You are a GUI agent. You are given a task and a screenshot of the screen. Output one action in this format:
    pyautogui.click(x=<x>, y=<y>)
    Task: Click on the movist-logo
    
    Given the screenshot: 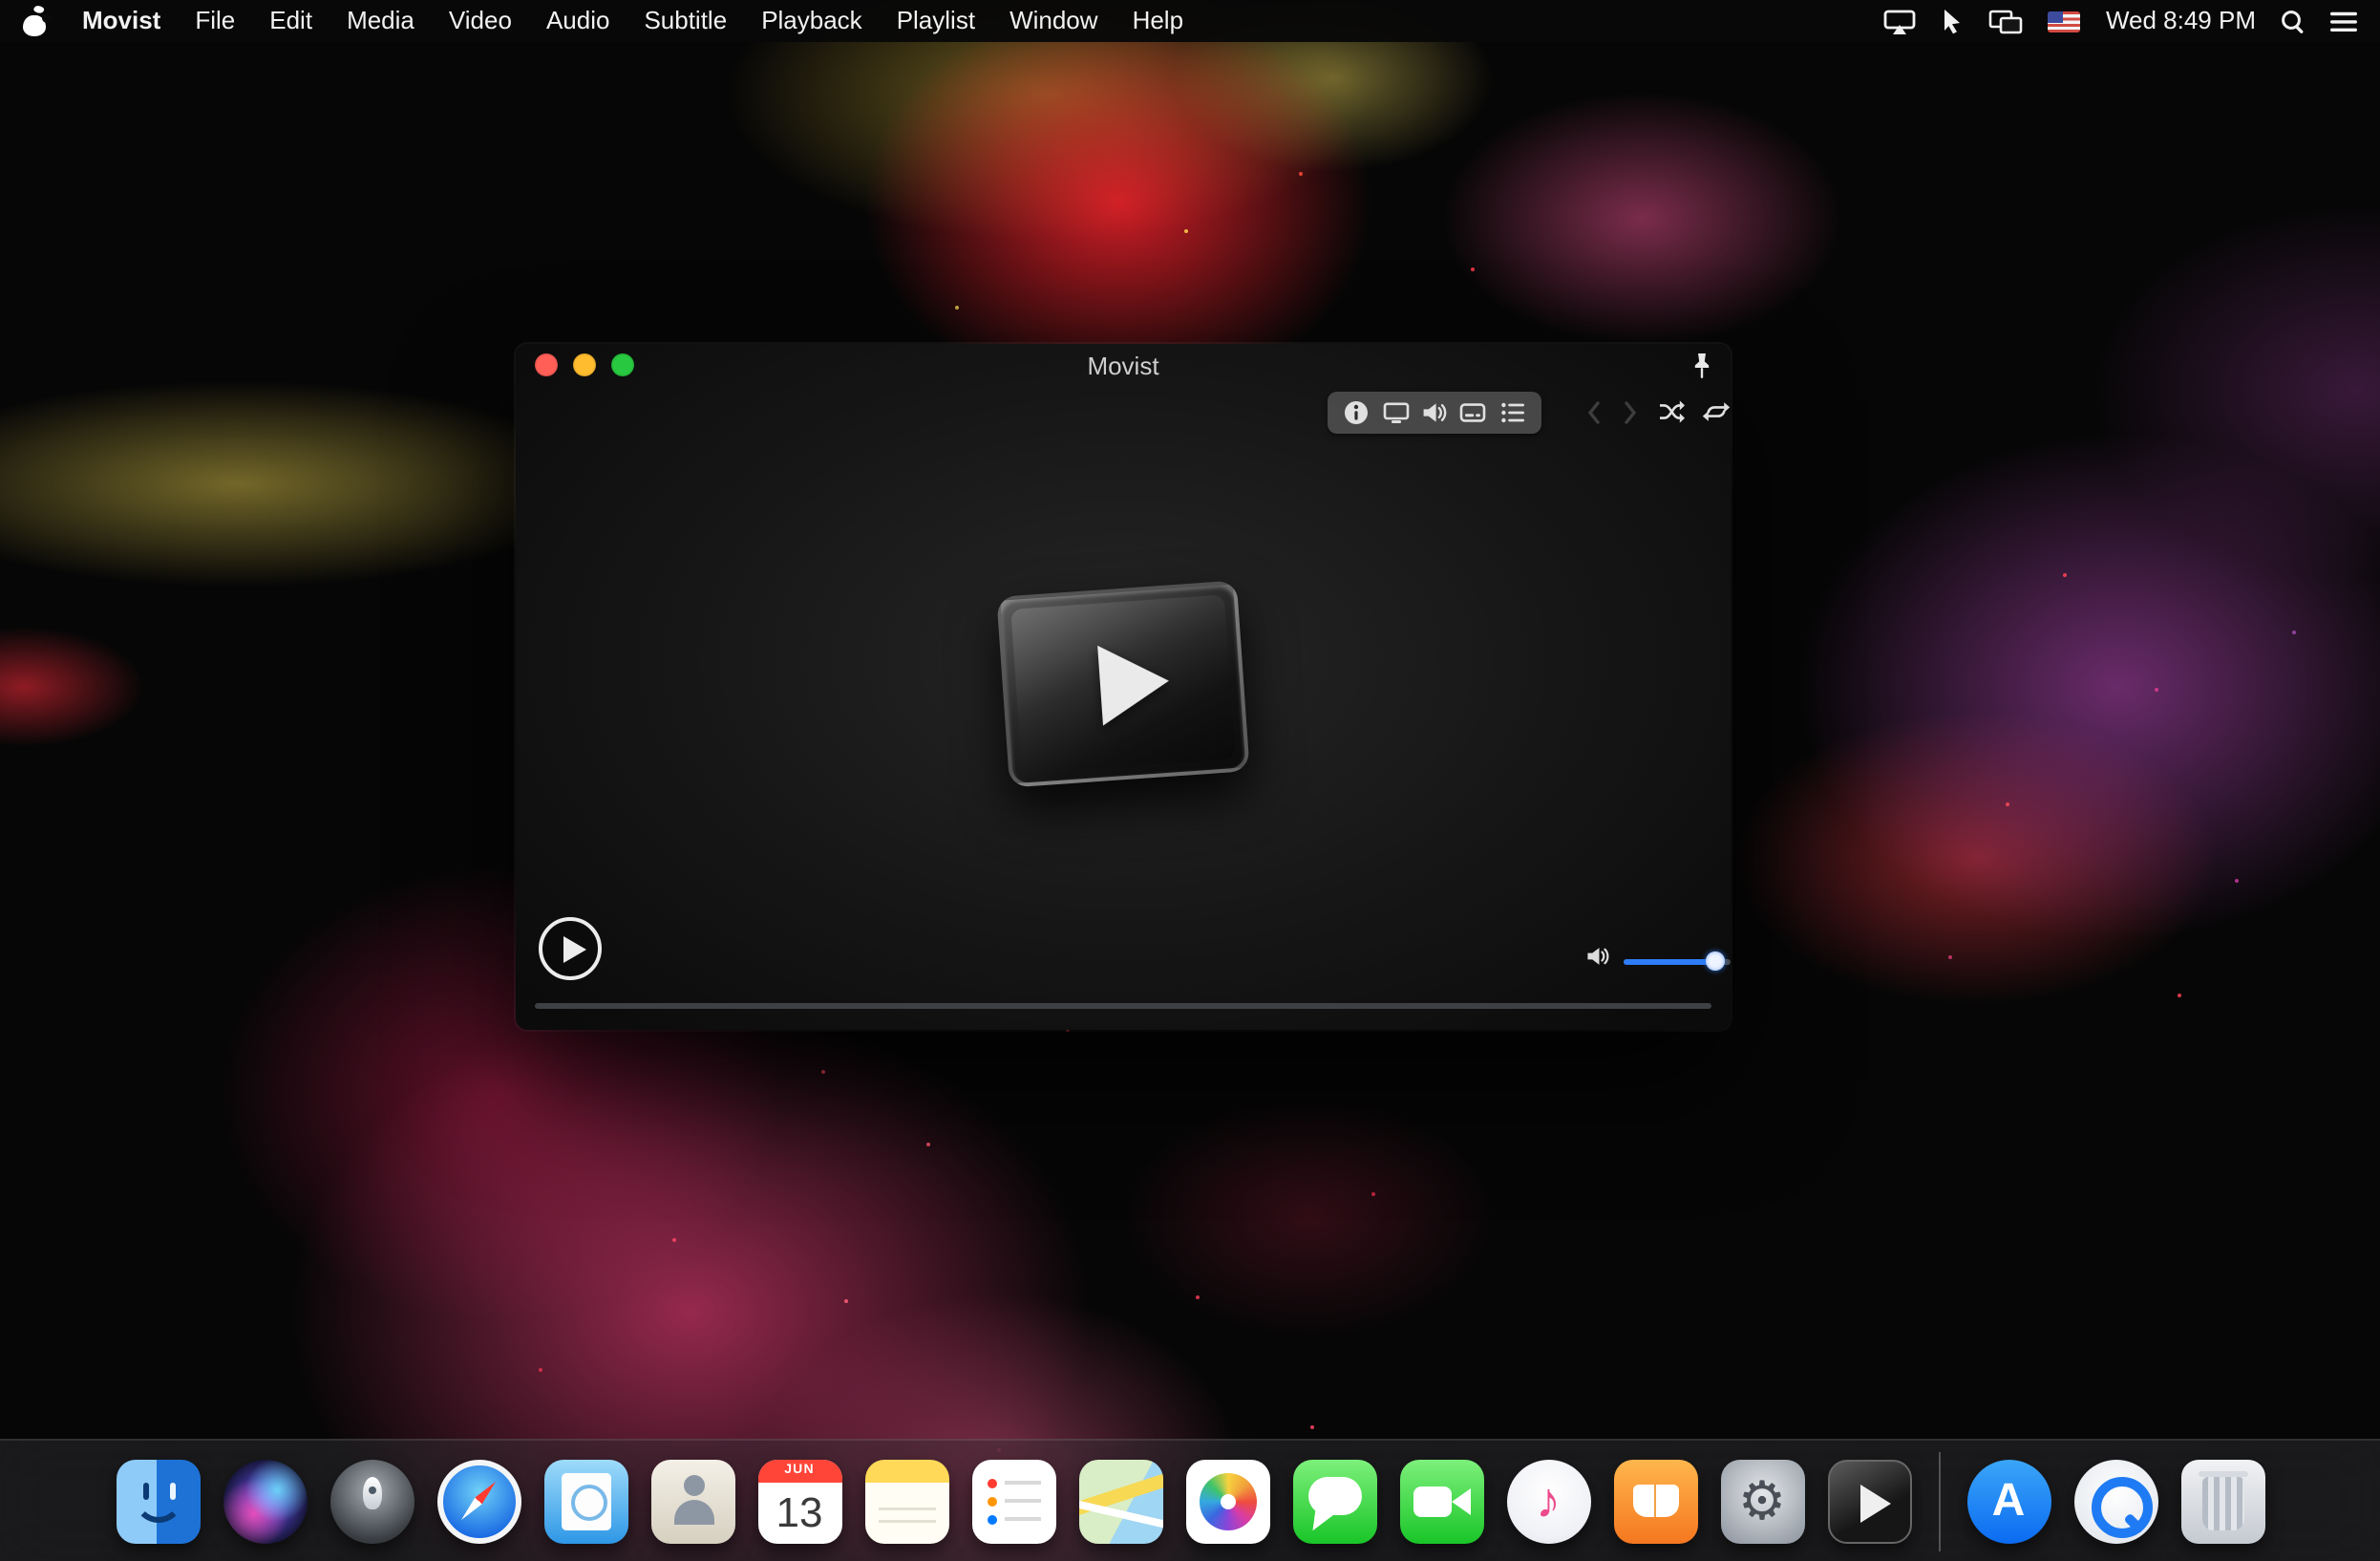 What is the action you would take?
    pyautogui.click(x=1123, y=684)
    